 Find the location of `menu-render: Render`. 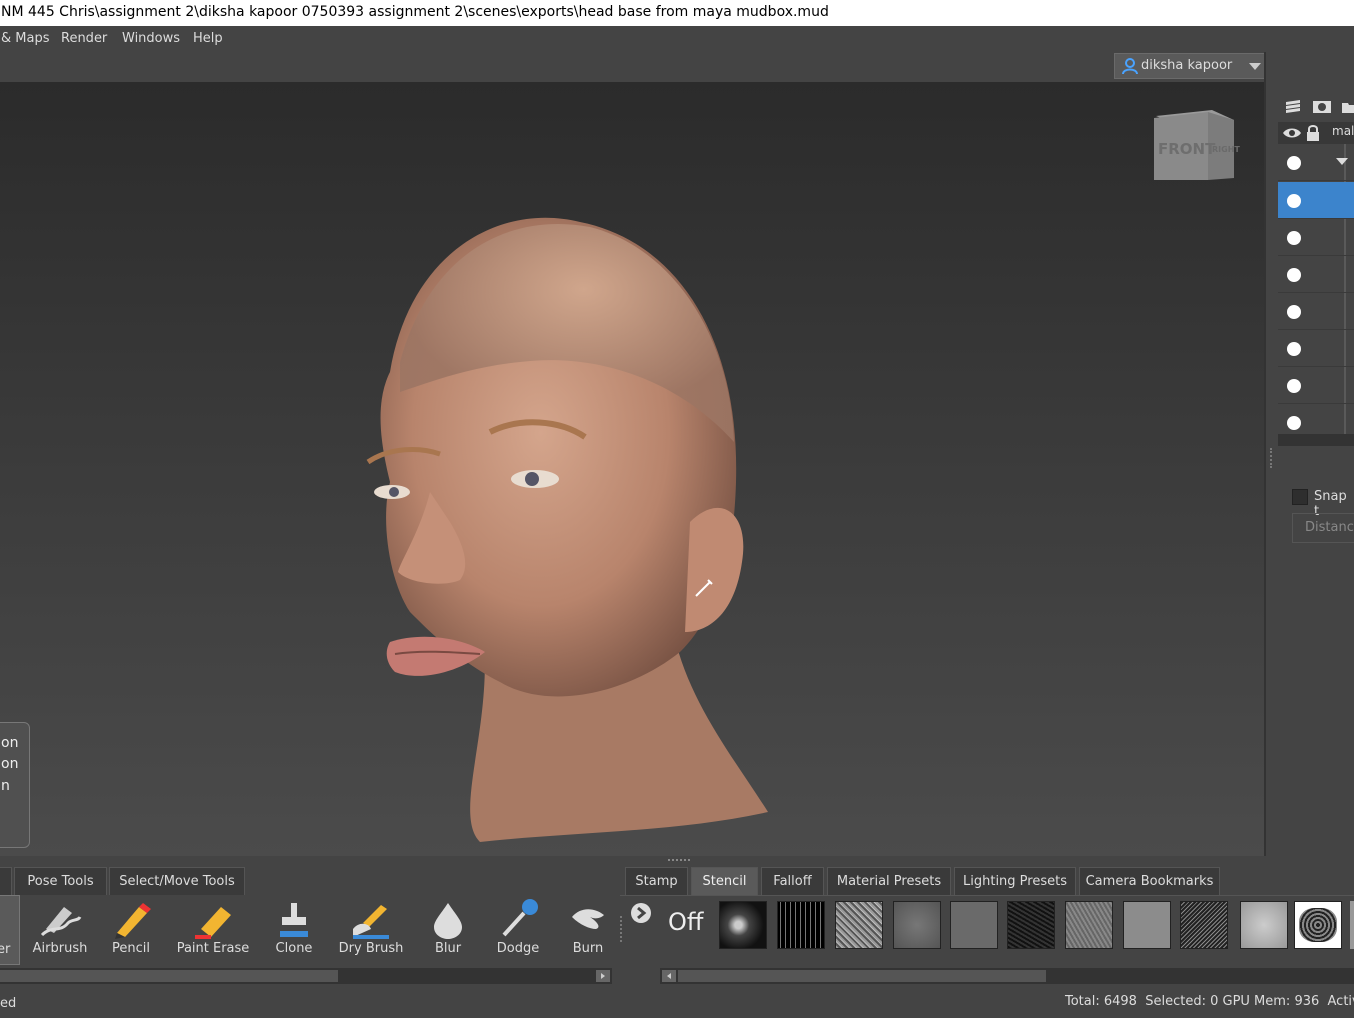

menu-render: Render is located at coordinates (84, 39).